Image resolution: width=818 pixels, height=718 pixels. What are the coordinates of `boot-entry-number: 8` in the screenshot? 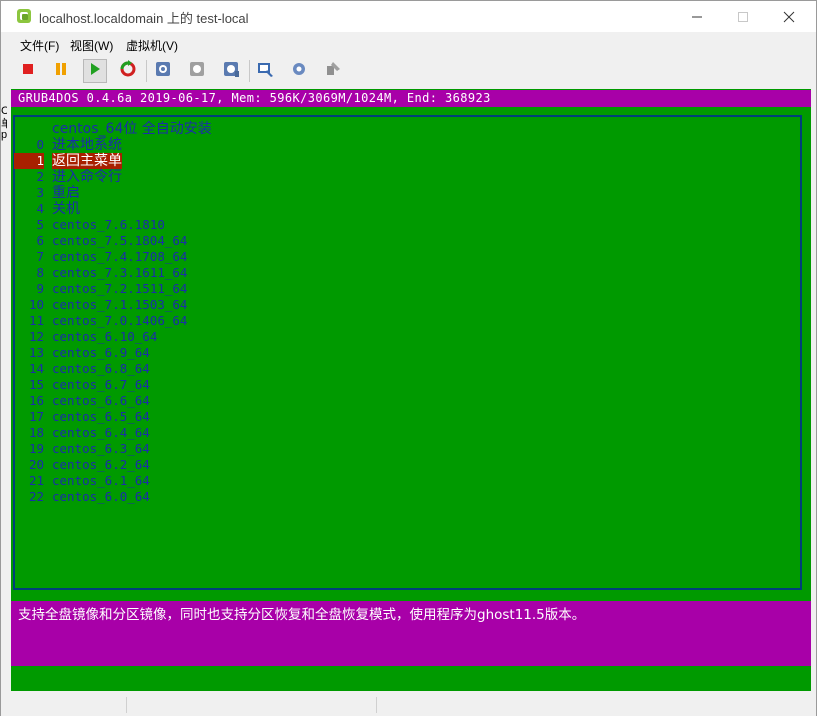 It's located at (40, 272).